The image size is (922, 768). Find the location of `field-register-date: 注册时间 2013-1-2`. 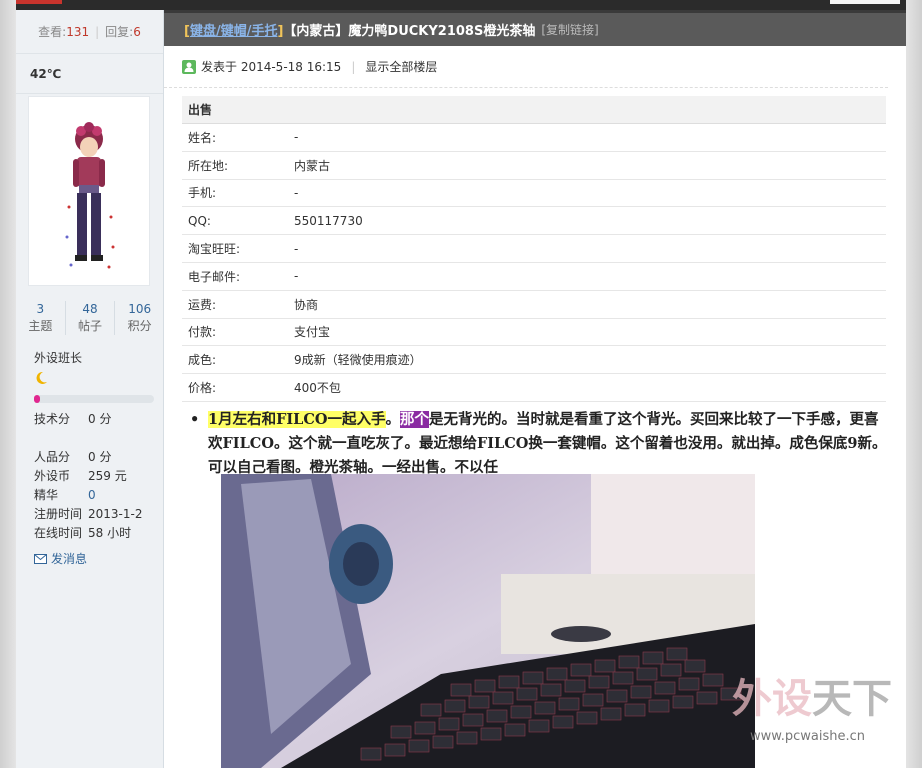

field-register-date: 注册时间 2013-1-2 is located at coordinates (88, 514).